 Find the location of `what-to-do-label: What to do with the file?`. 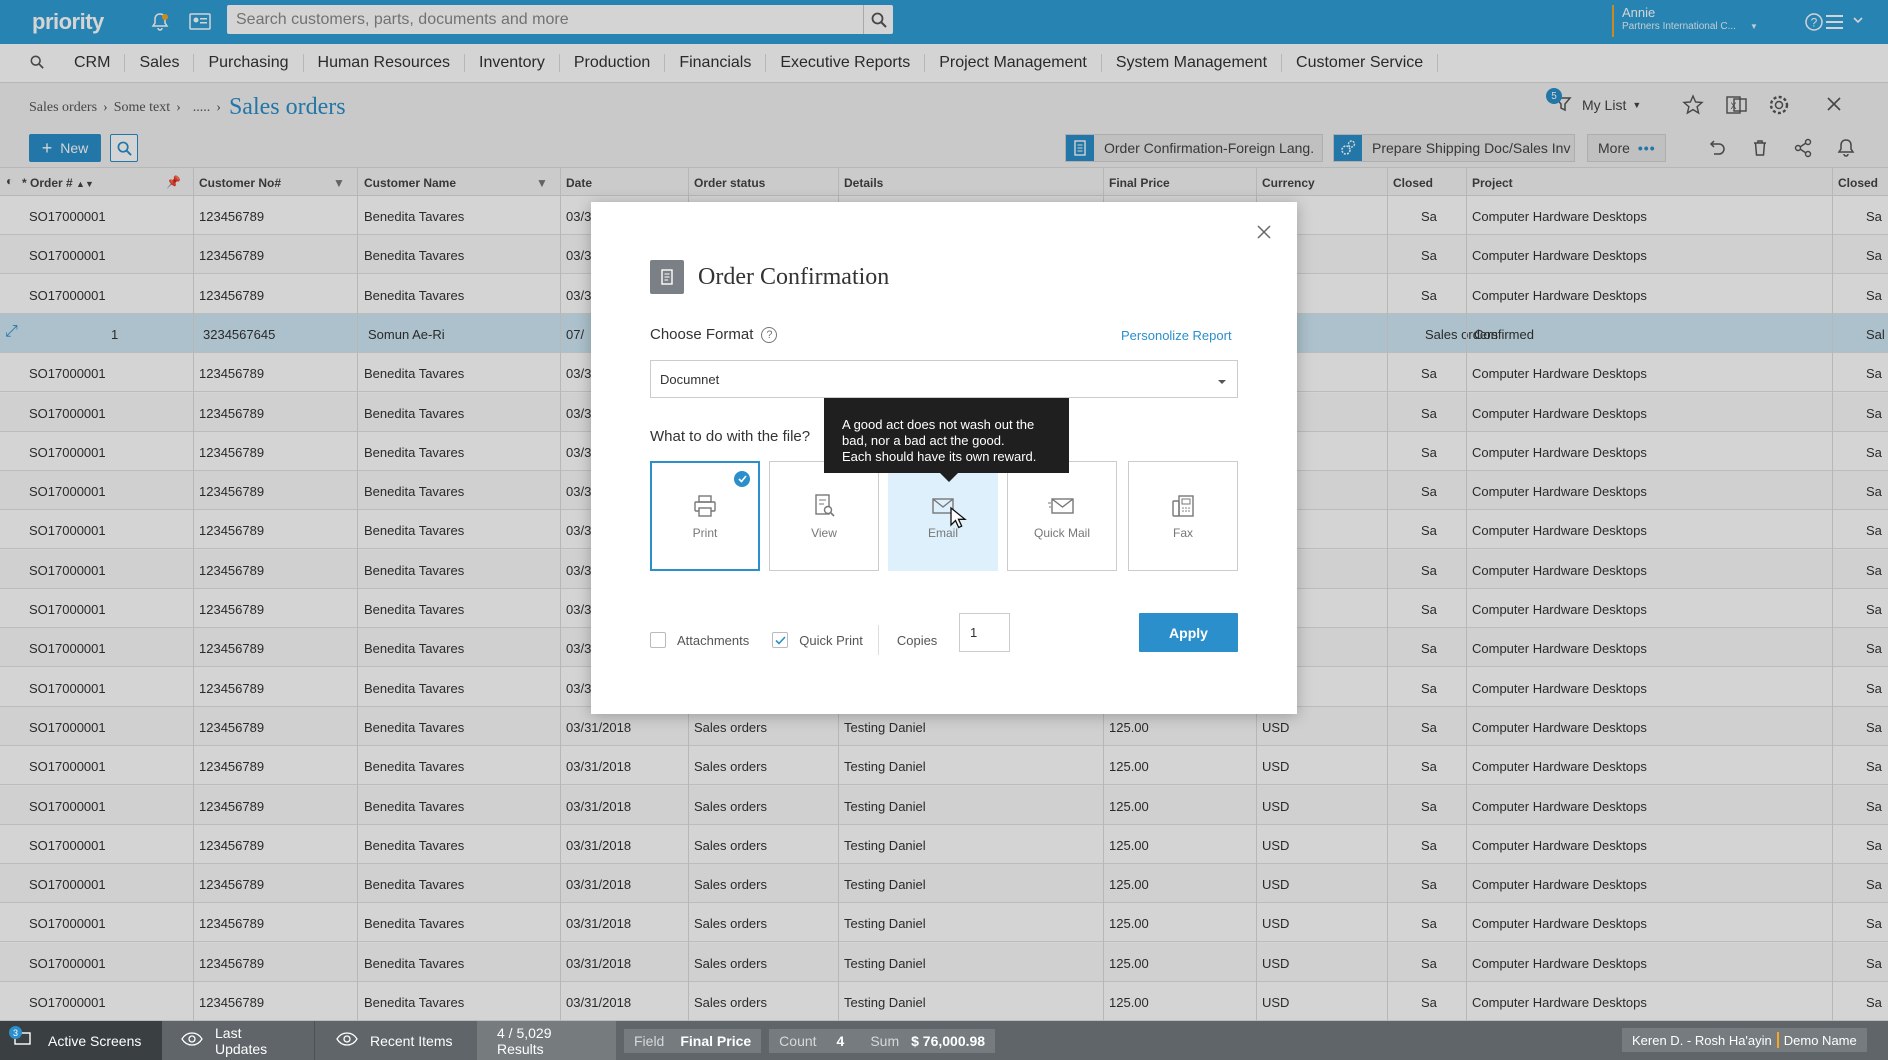

what-to-do-label: What to do with the file? is located at coordinates (730, 436).